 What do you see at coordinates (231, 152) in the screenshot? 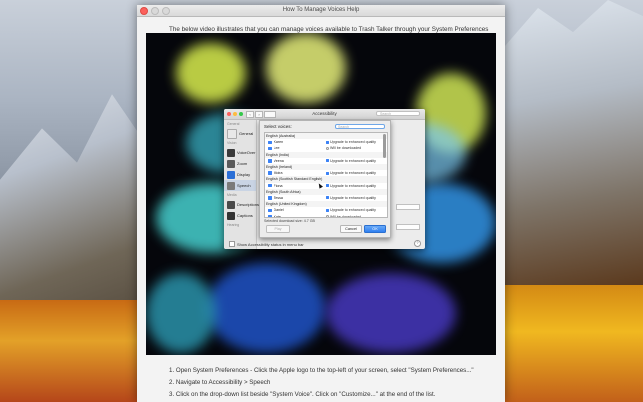
I see `voiceover-icon` at bounding box center [231, 152].